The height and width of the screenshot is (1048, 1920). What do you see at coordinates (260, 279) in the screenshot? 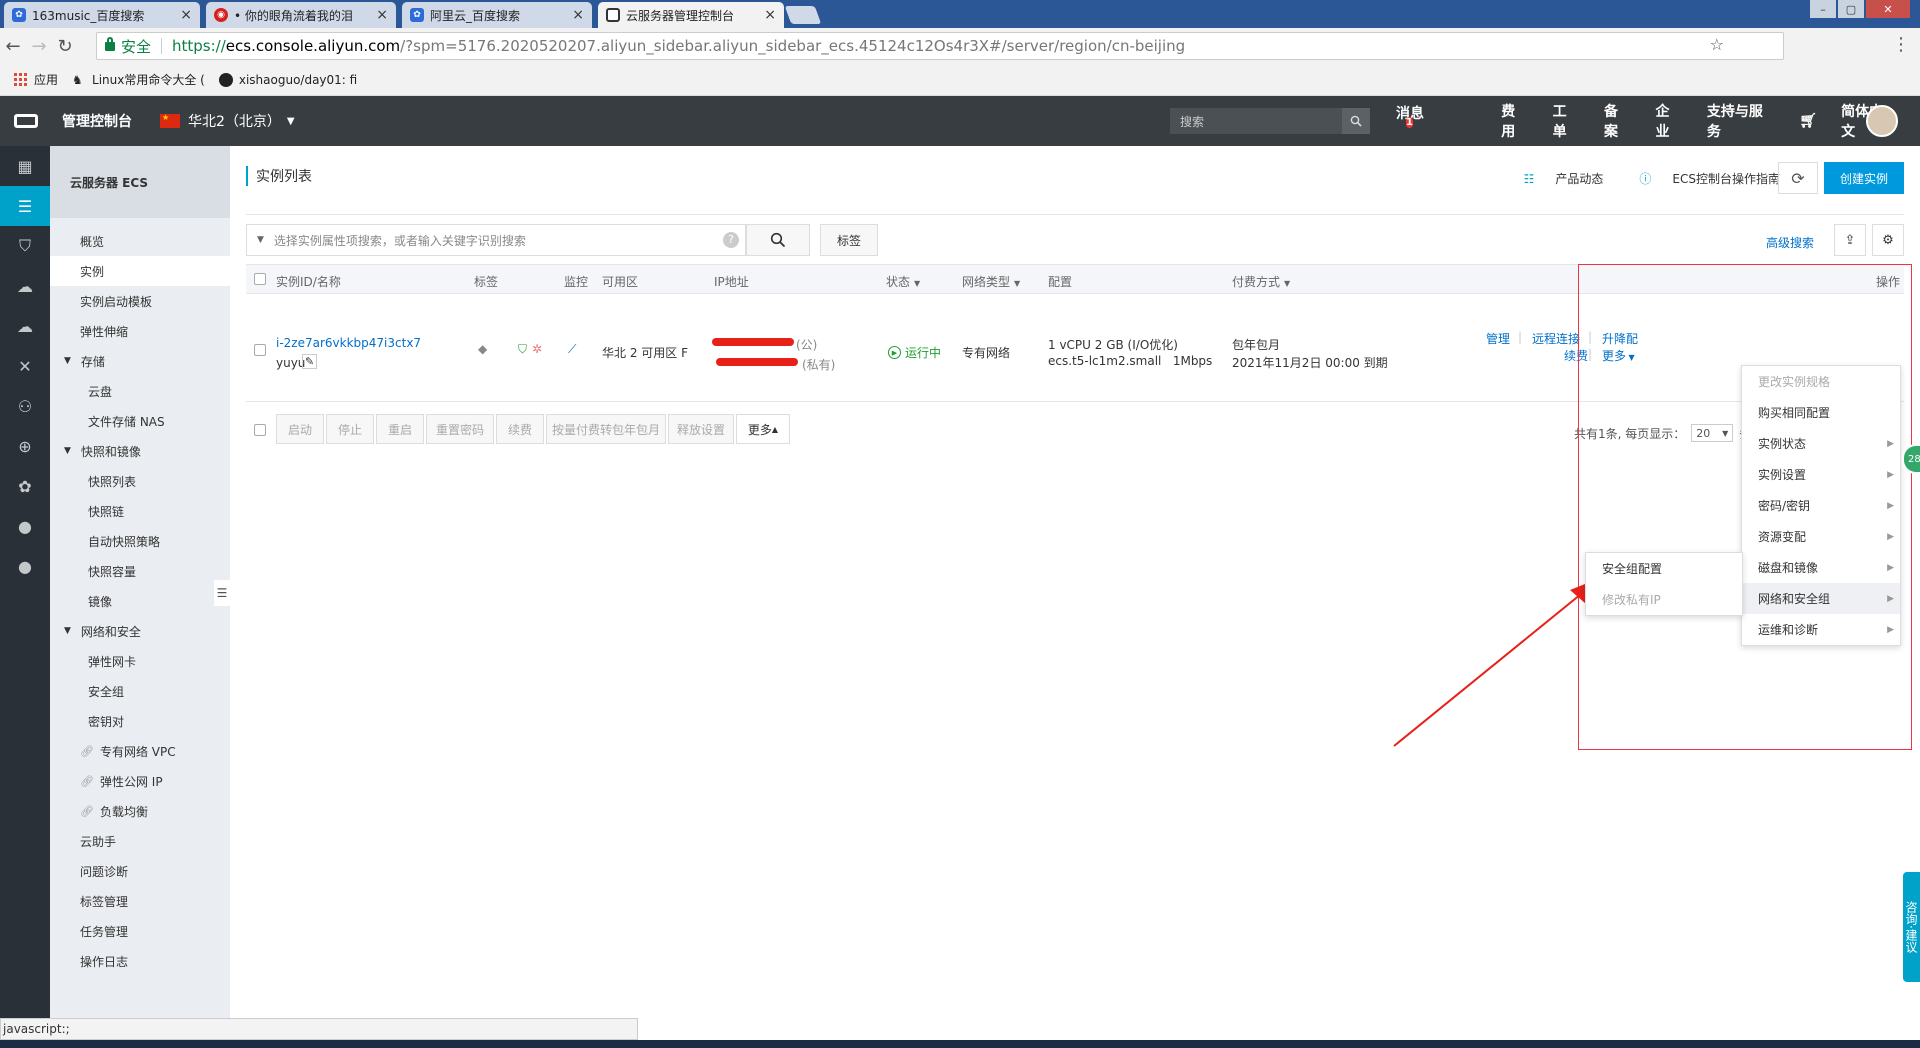
I see `select-all-checkbox` at bounding box center [260, 279].